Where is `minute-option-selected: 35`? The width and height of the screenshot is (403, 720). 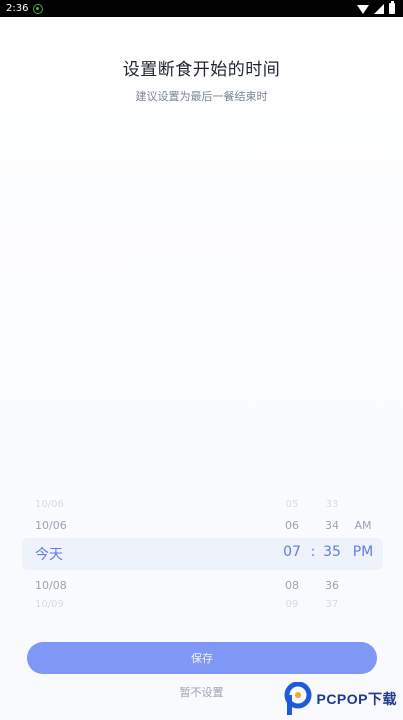
minute-option-selected: 35 is located at coordinates (332, 552).